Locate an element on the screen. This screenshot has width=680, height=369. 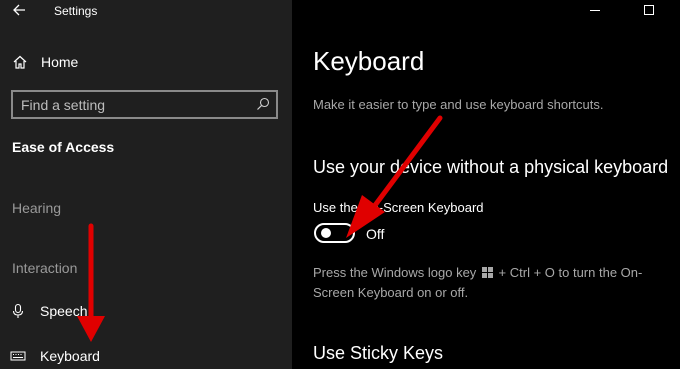
hint-text-start: Press the Windows logo key is located at coordinates (395, 272).